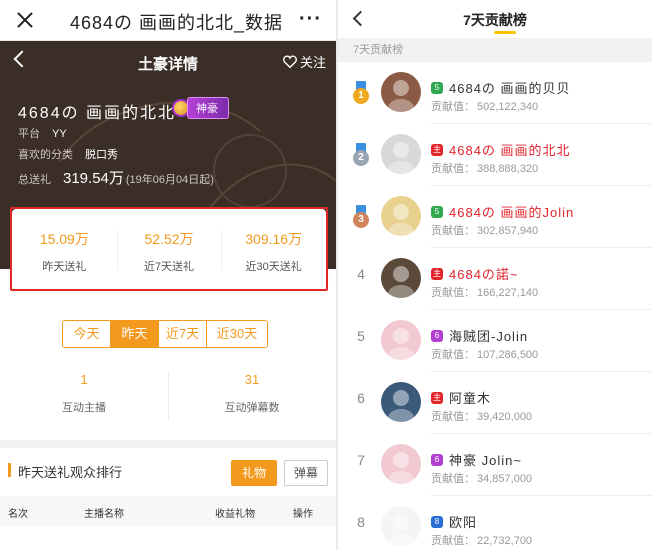 This screenshot has width=652, height=550. What do you see at coordinates (169, 249) in the screenshot?
I see `gift-stats-card: 15.09万 昨天送礼 52.52万 近7天送礼 309.16万 近30天送礼` at bounding box center [169, 249].